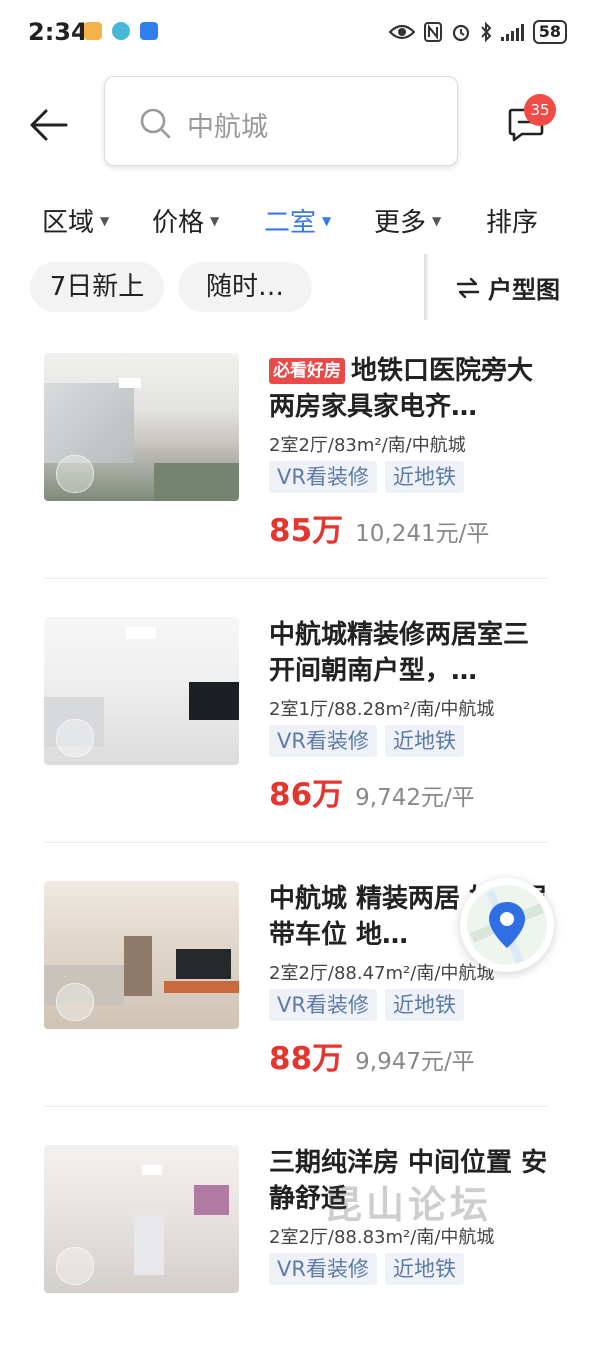 Image resolution: width=593 pixels, height=1365 pixels. Describe the element at coordinates (93, 31) in the screenshot. I see `app-notification-icon` at that location.